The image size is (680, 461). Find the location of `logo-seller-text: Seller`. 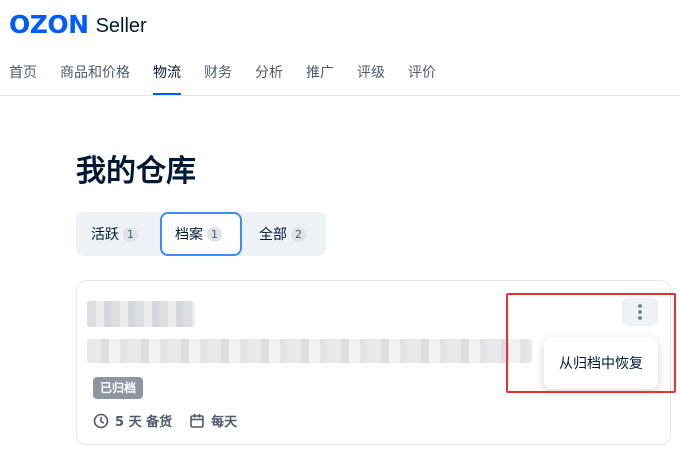

logo-seller-text: Seller is located at coordinates (121, 26).